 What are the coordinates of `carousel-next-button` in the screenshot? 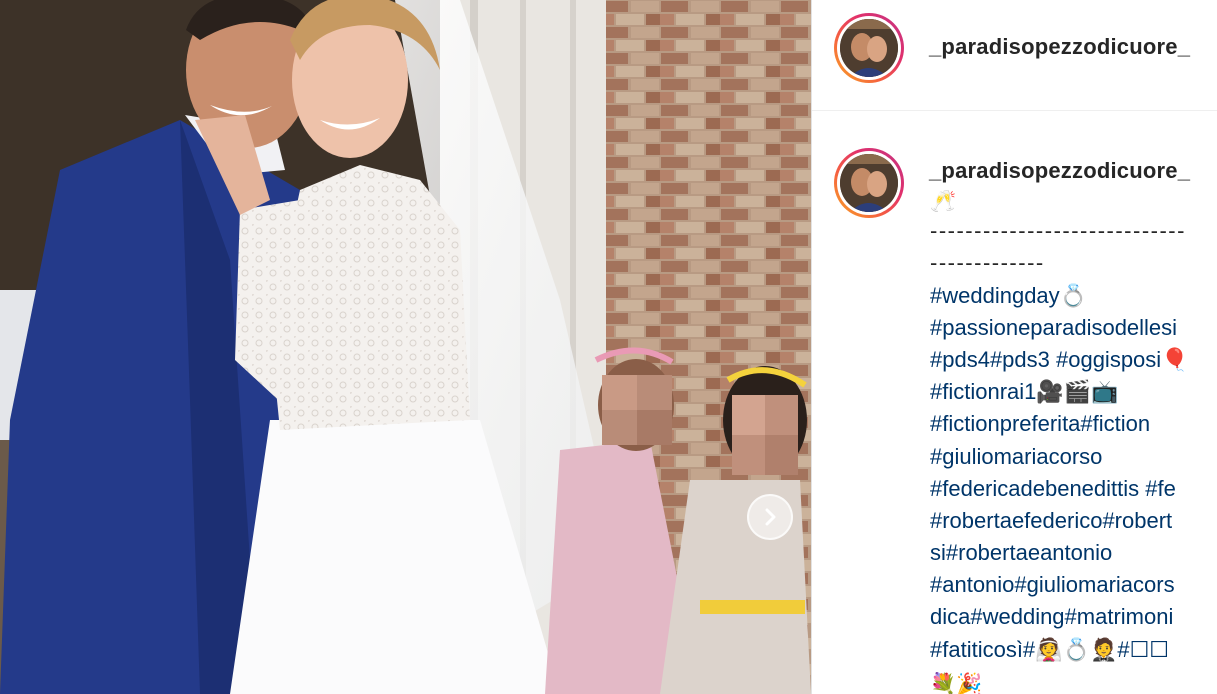 It's located at (770, 517).